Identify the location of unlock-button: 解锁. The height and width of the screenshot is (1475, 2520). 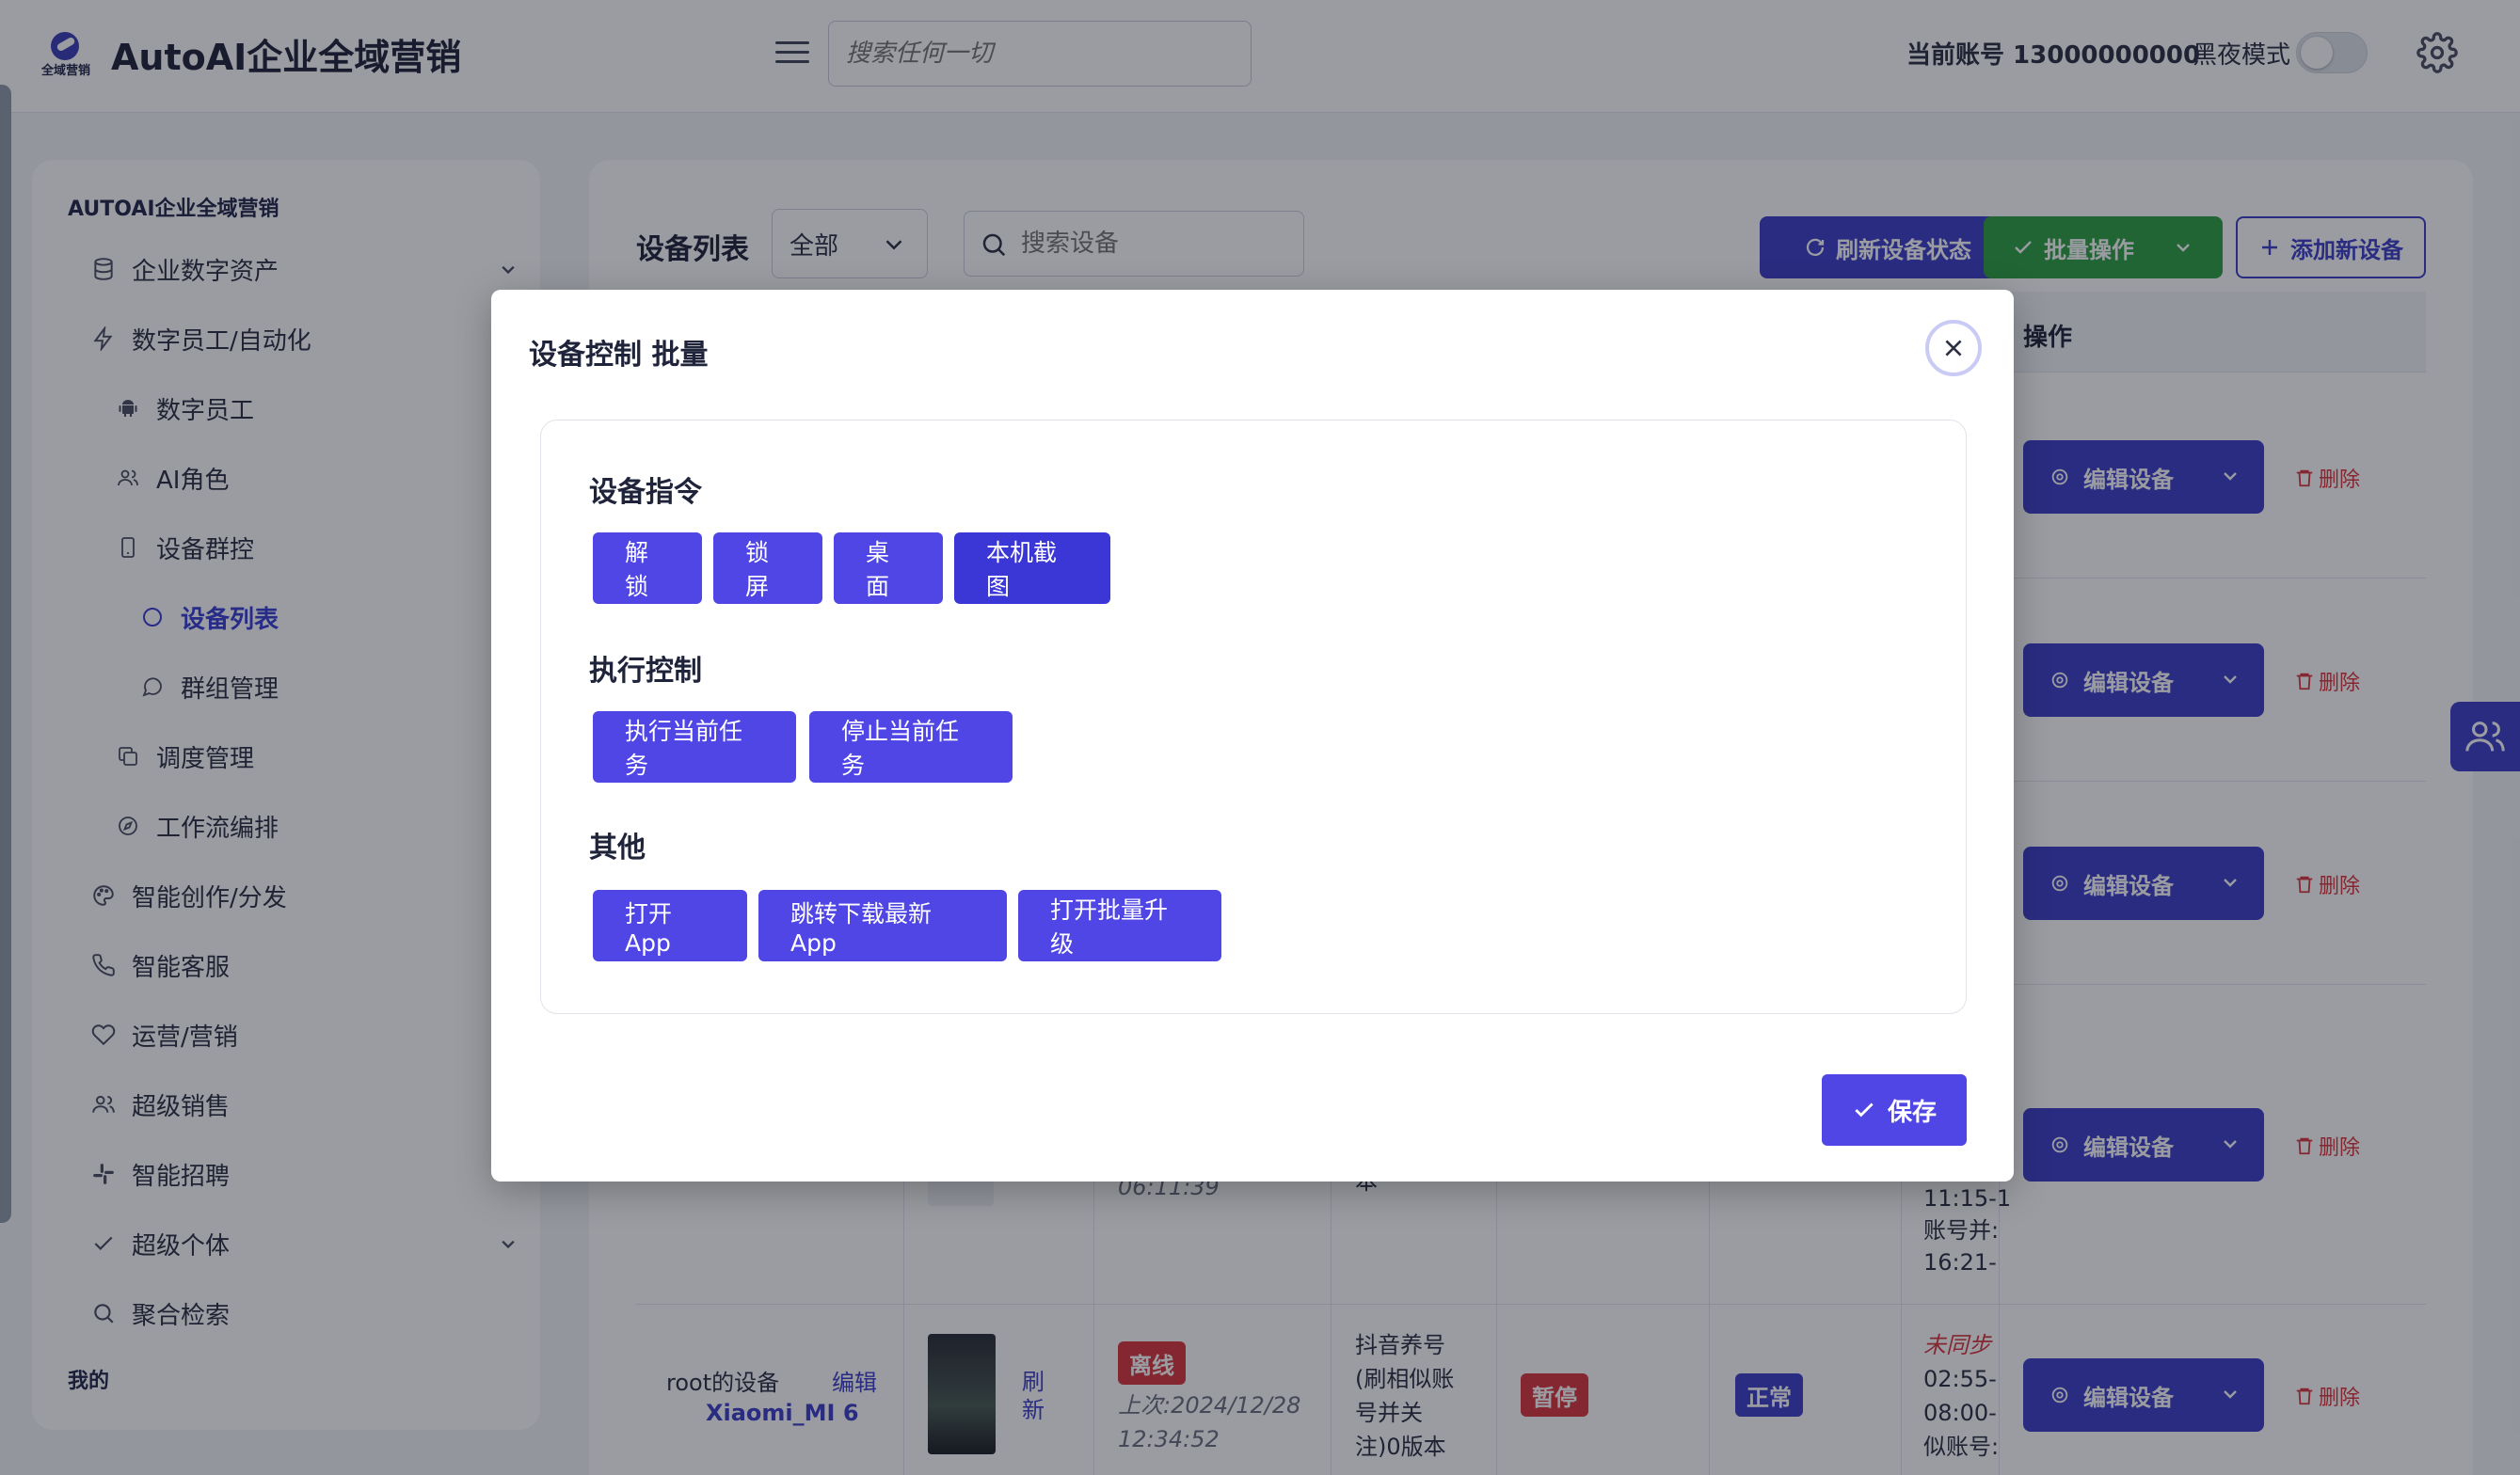
(647, 568).